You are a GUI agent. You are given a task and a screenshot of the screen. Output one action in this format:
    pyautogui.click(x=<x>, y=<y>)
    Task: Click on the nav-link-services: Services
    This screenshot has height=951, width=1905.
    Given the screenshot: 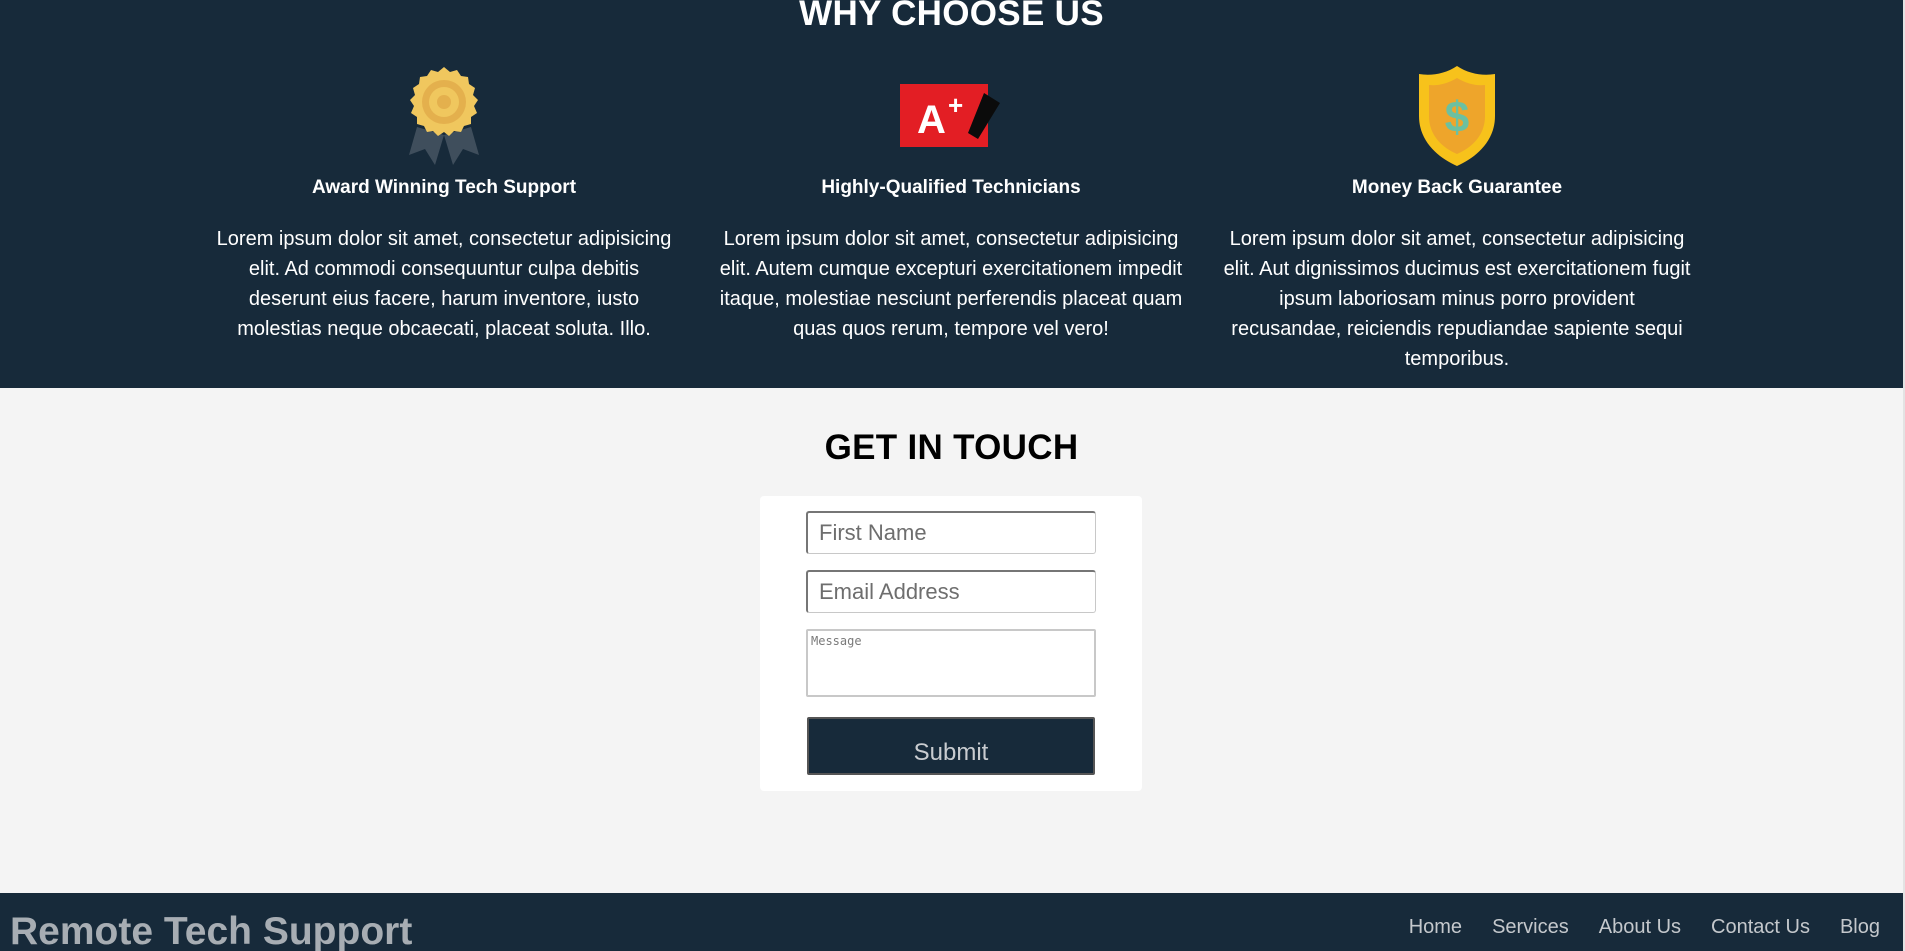 What is the action you would take?
    pyautogui.click(x=1530, y=927)
    